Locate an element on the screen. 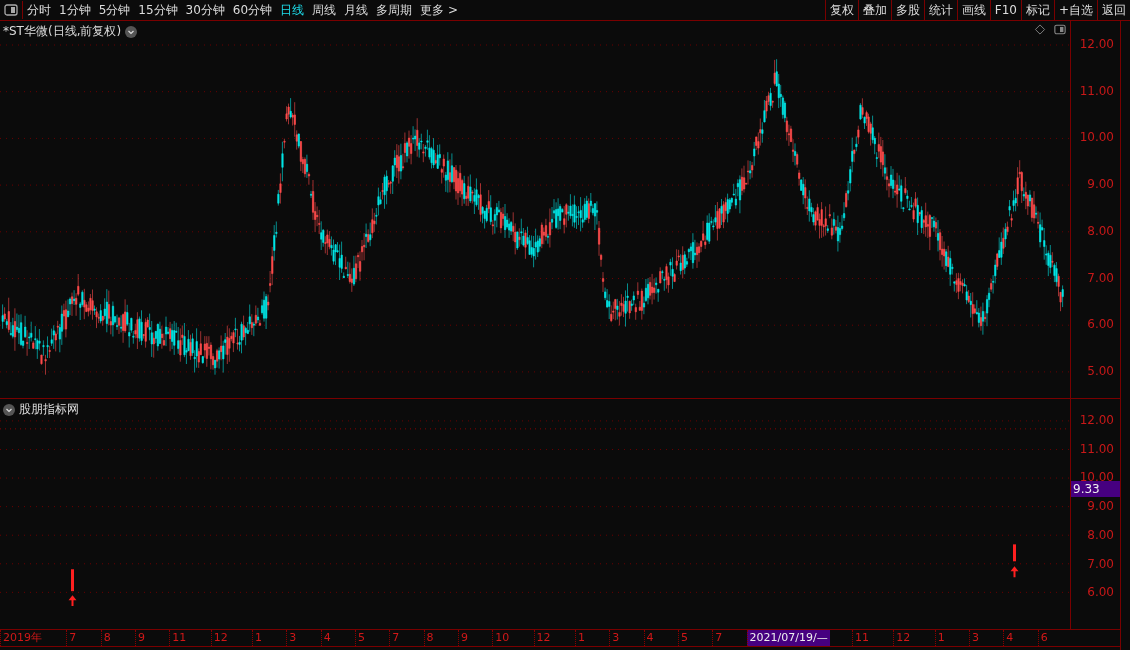 This screenshot has height=650, width=1130. period-tab: 周线 is located at coordinates (324, 10).